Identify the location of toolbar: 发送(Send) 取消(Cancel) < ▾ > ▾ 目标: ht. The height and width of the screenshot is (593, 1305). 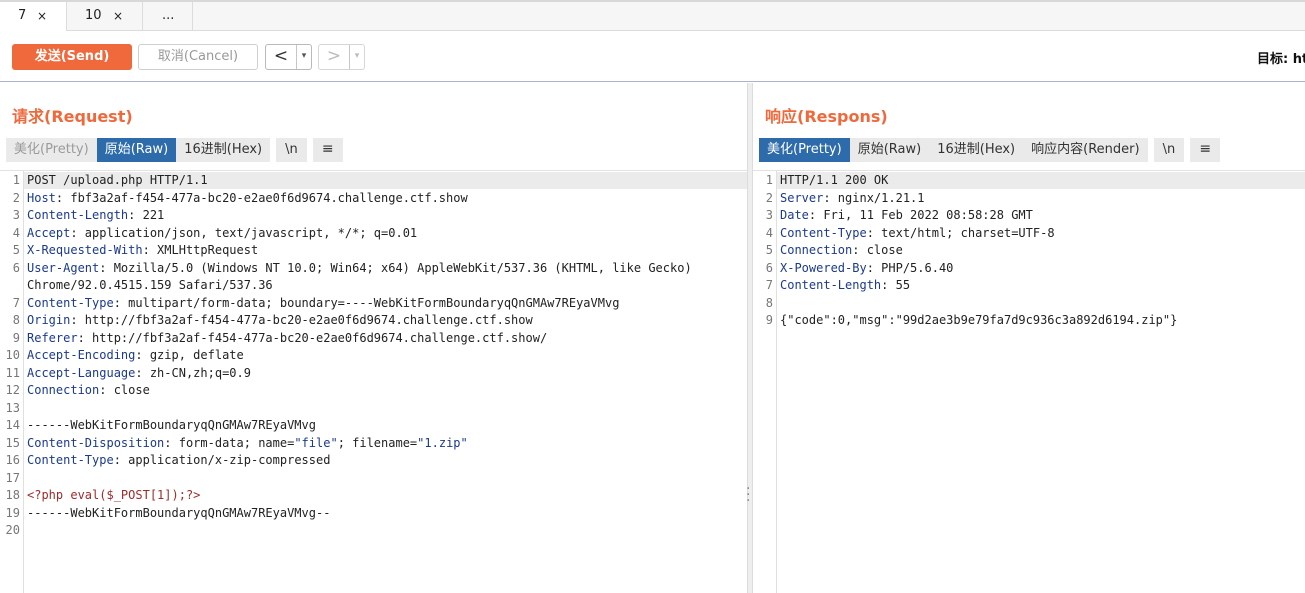
(652, 56).